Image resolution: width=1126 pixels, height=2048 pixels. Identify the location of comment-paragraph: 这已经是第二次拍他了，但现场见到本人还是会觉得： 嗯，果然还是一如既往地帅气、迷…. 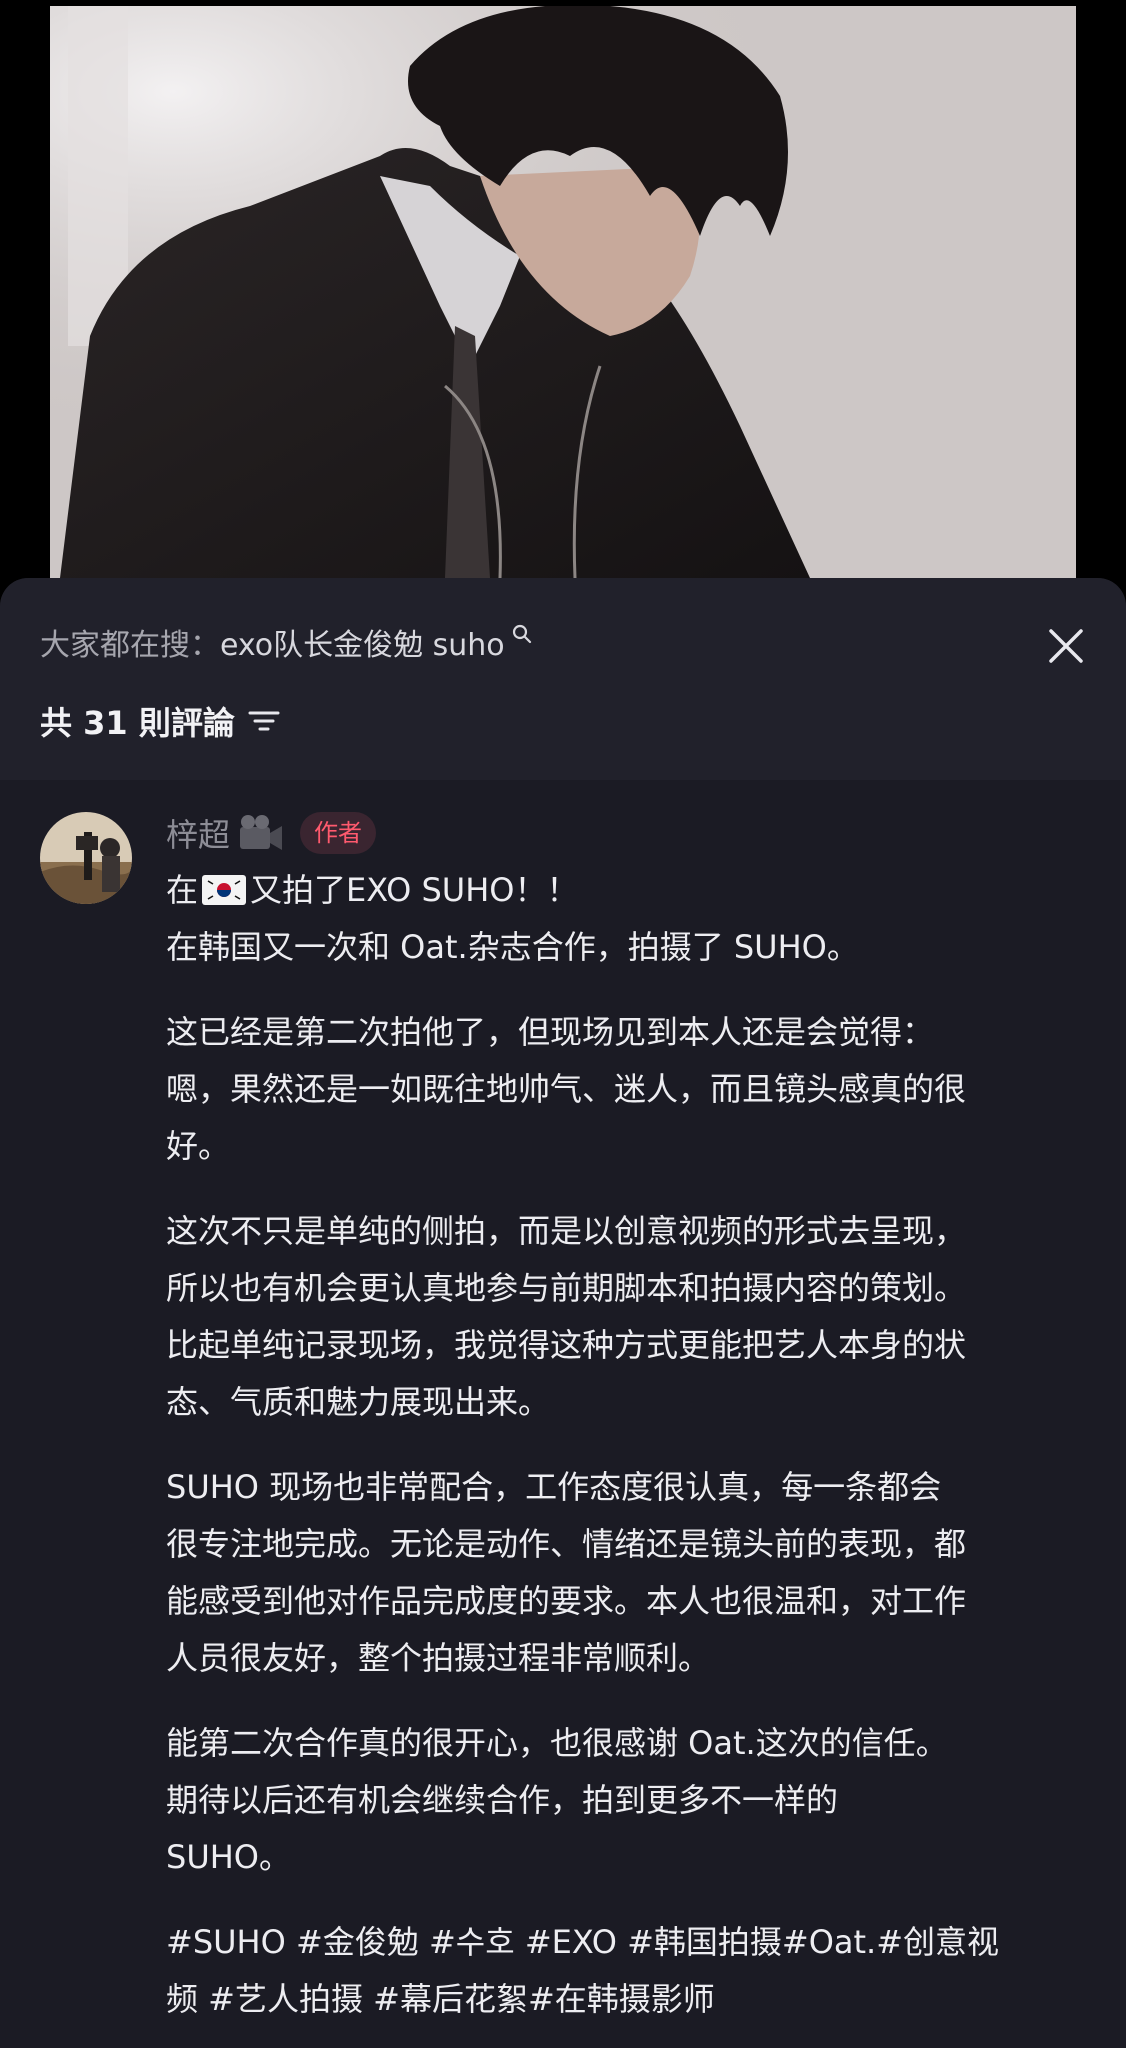
(631, 1089).